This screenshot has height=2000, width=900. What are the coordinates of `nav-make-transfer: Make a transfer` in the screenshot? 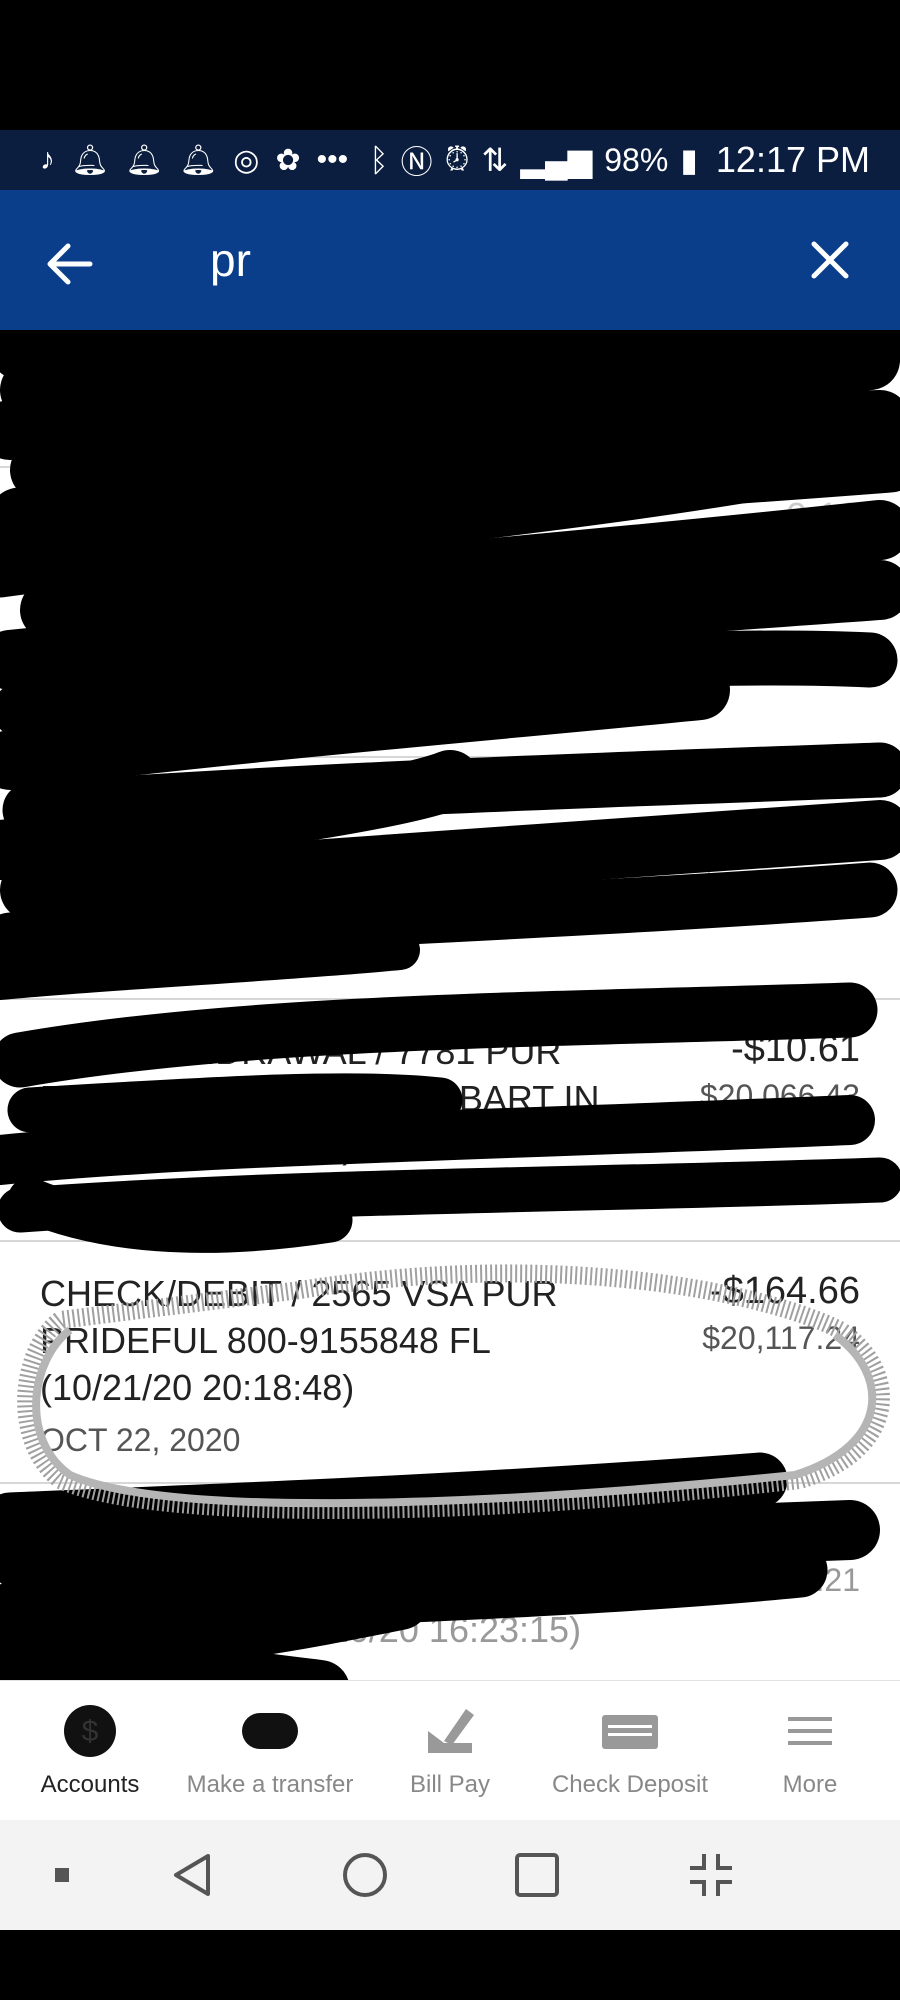 It's located at (270, 1751).